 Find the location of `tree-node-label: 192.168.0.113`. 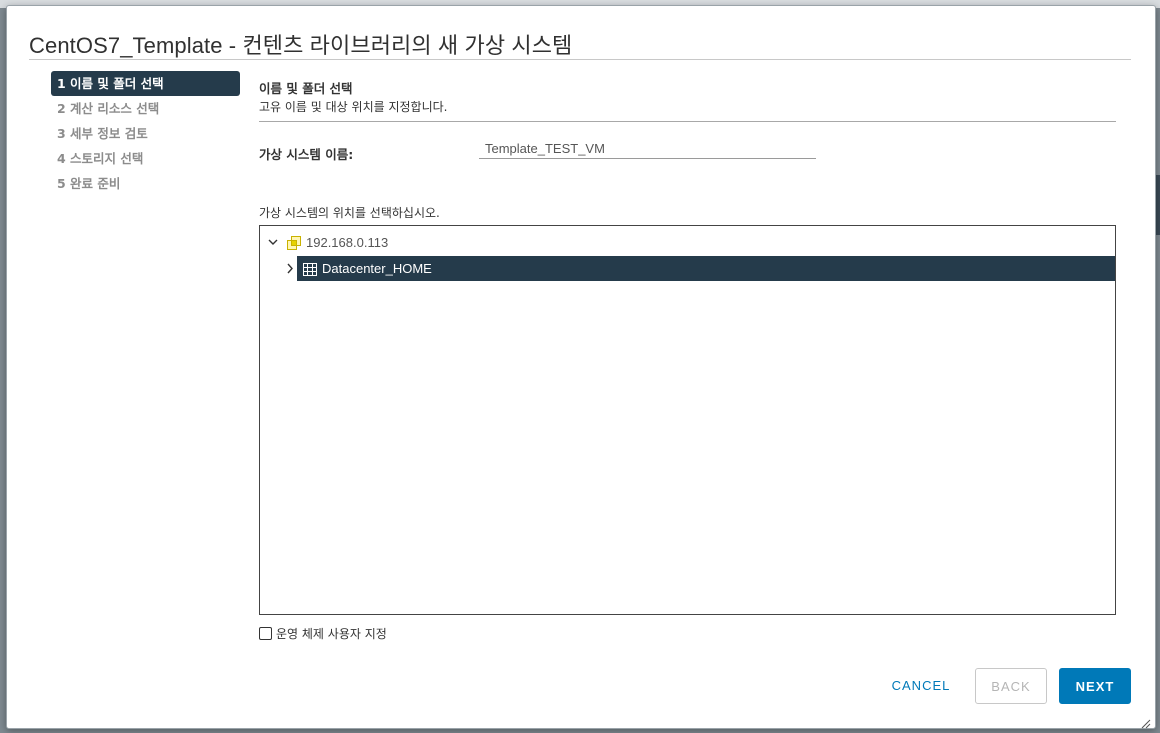

tree-node-label: 192.168.0.113 is located at coordinates (347, 242).